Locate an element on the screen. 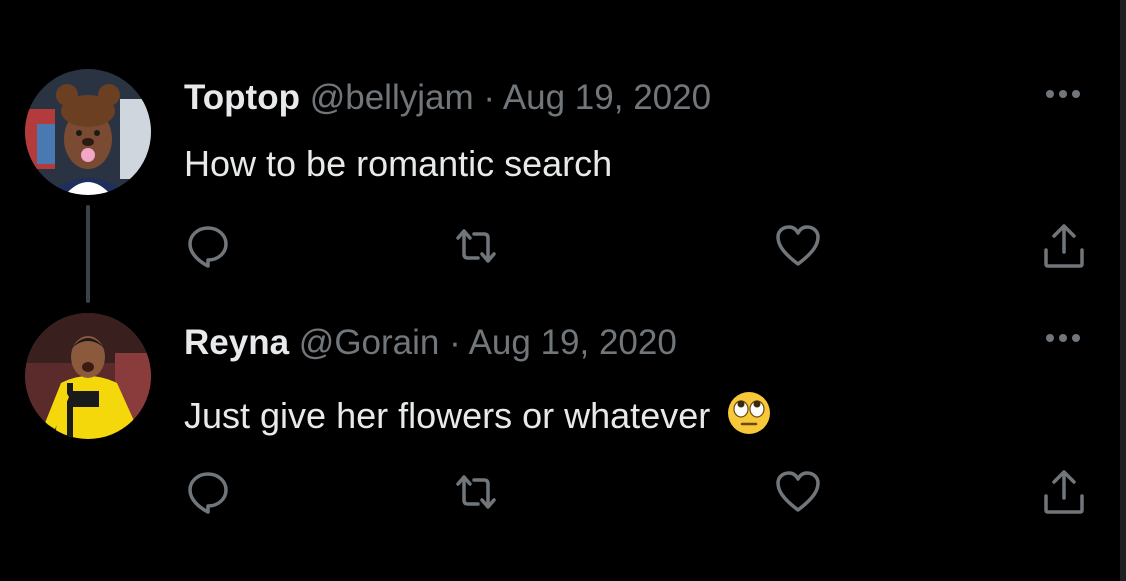  tweet-text-content: Just give her flowers or whatever is located at coordinates (447, 415).